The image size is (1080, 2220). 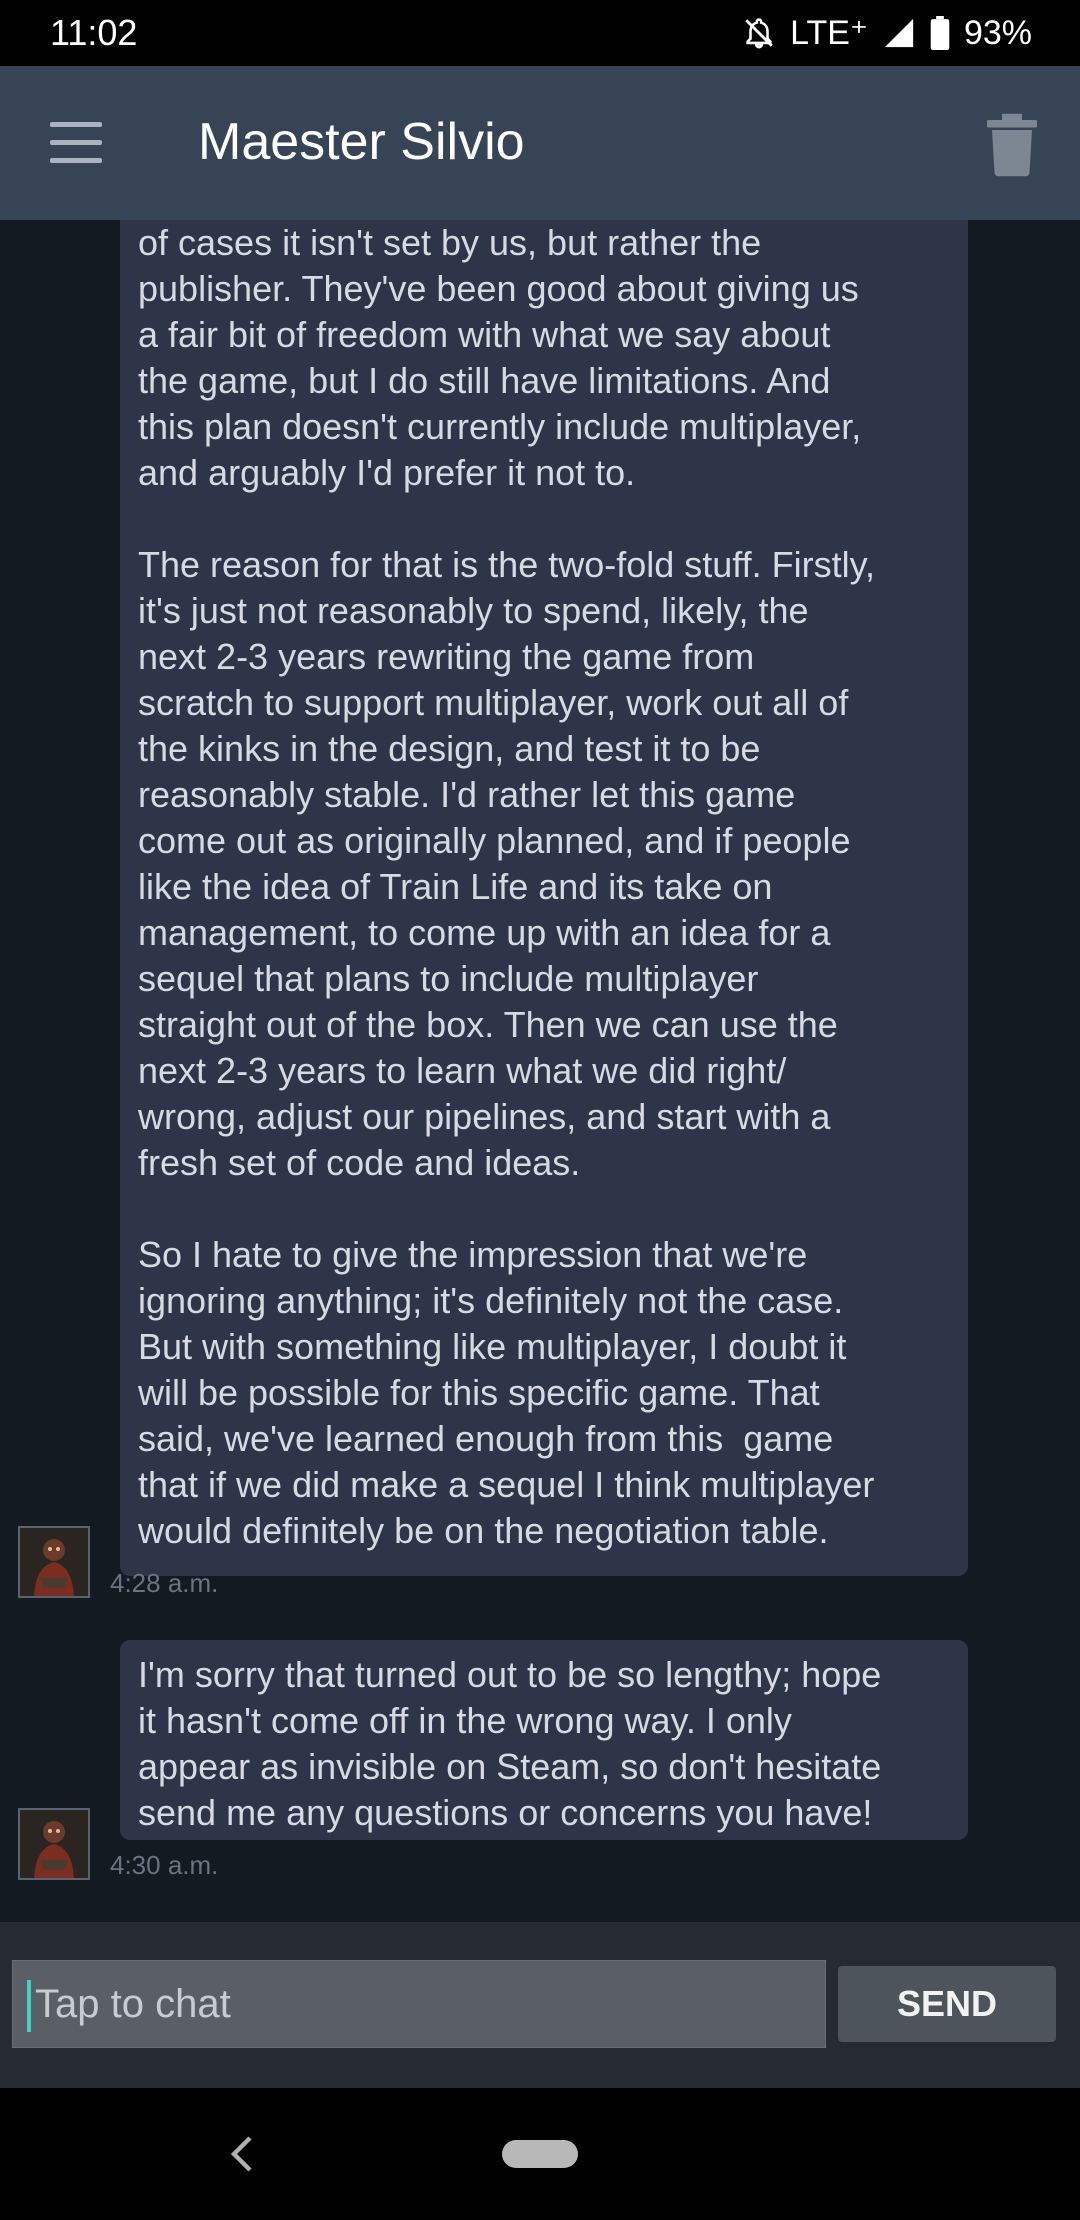 What do you see at coordinates (947, 2004) in the screenshot?
I see `send-button: SEND` at bounding box center [947, 2004].